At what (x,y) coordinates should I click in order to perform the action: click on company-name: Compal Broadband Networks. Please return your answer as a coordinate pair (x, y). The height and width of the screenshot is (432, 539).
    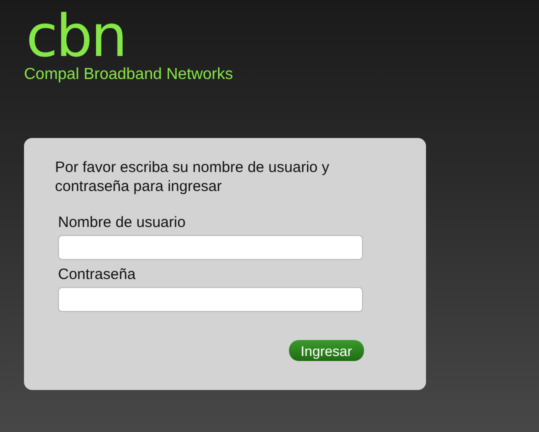
    Looking at the image, I should click on (128, 75).